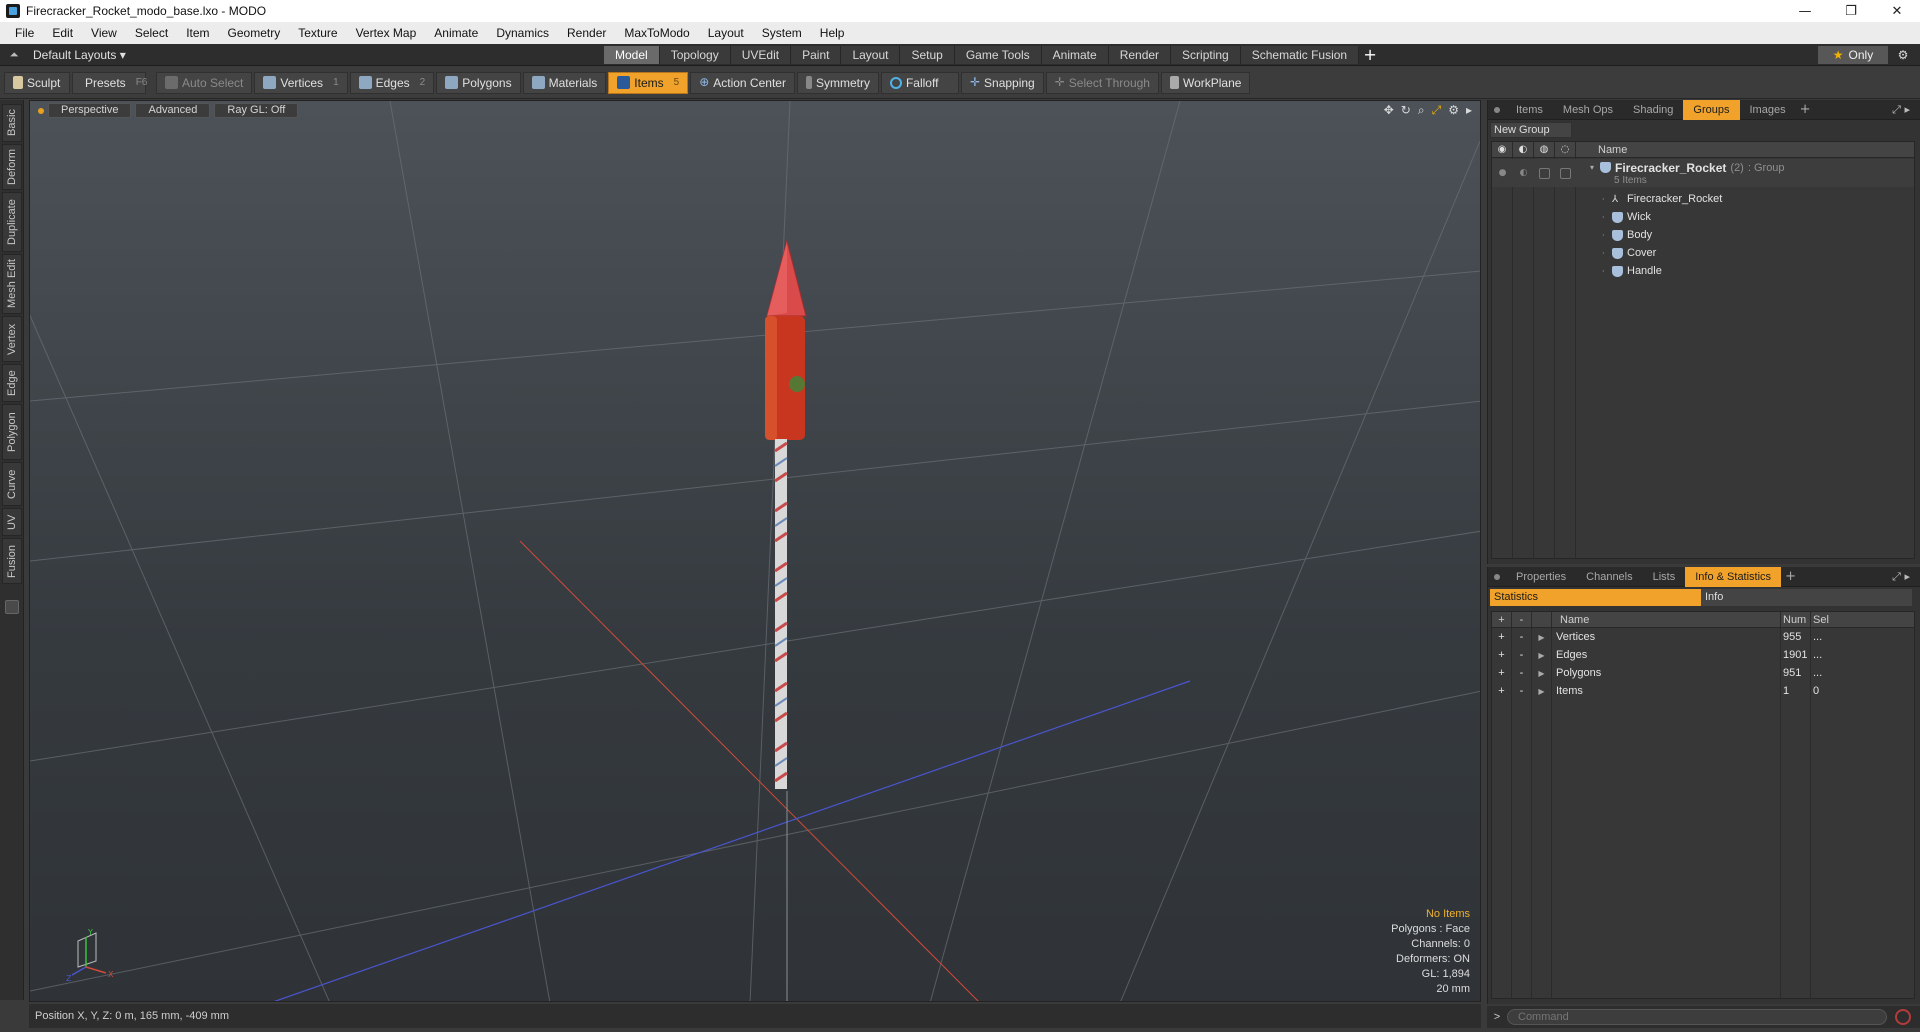 The width and height of the screenshot is (1920, 1032). Describe the element at coordinates (586, 33) in the screenshot. I see `menu-render: Render` at that location.